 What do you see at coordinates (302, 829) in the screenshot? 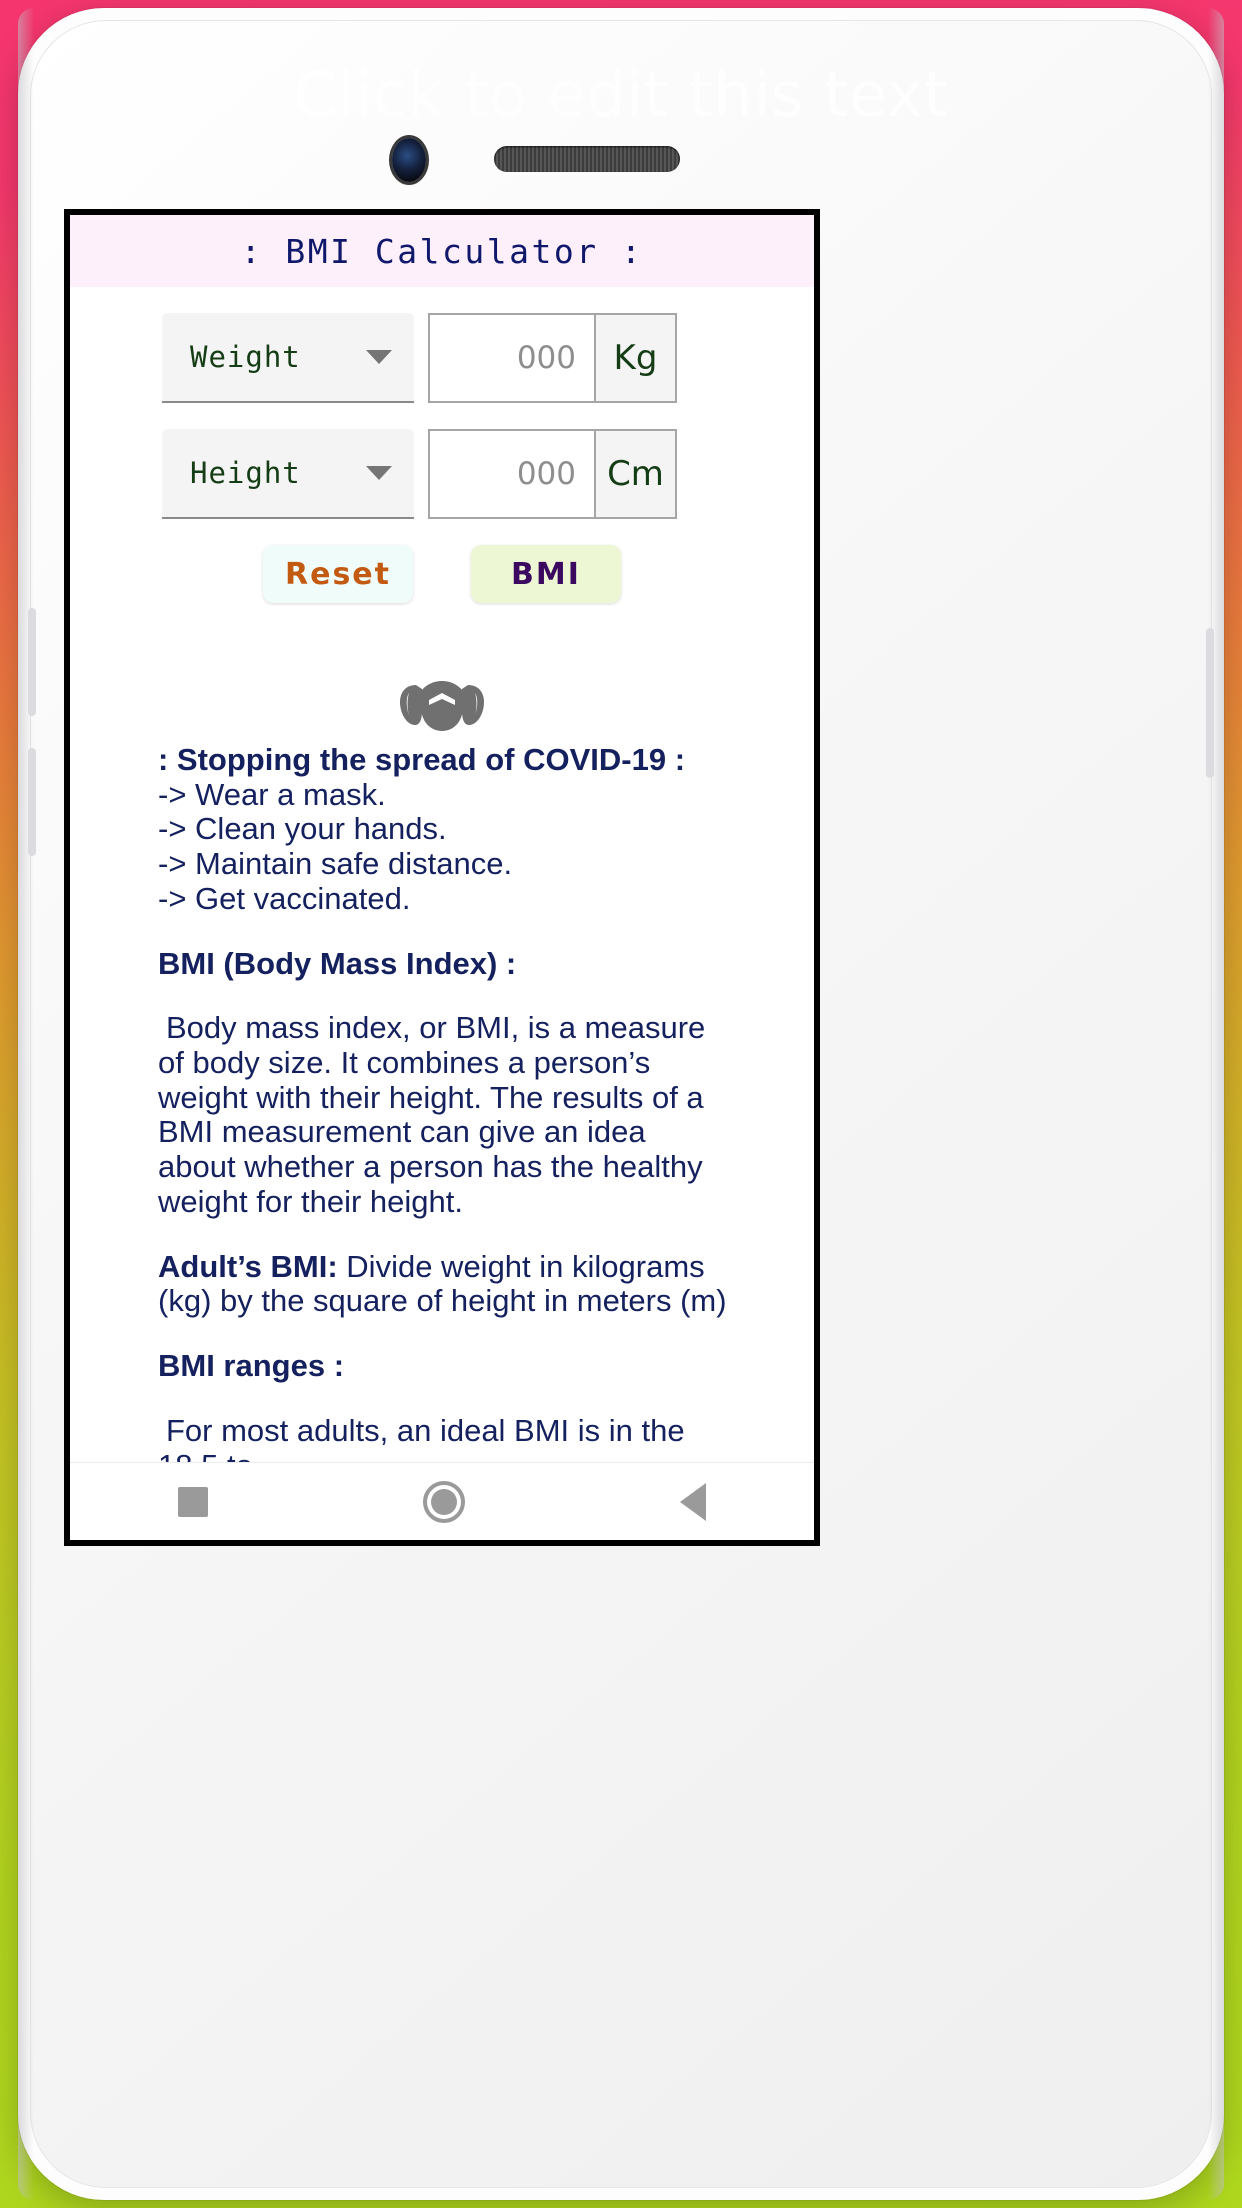
I see `covid-tip: -> Clean your hands.` at bounding box center [302, 829].